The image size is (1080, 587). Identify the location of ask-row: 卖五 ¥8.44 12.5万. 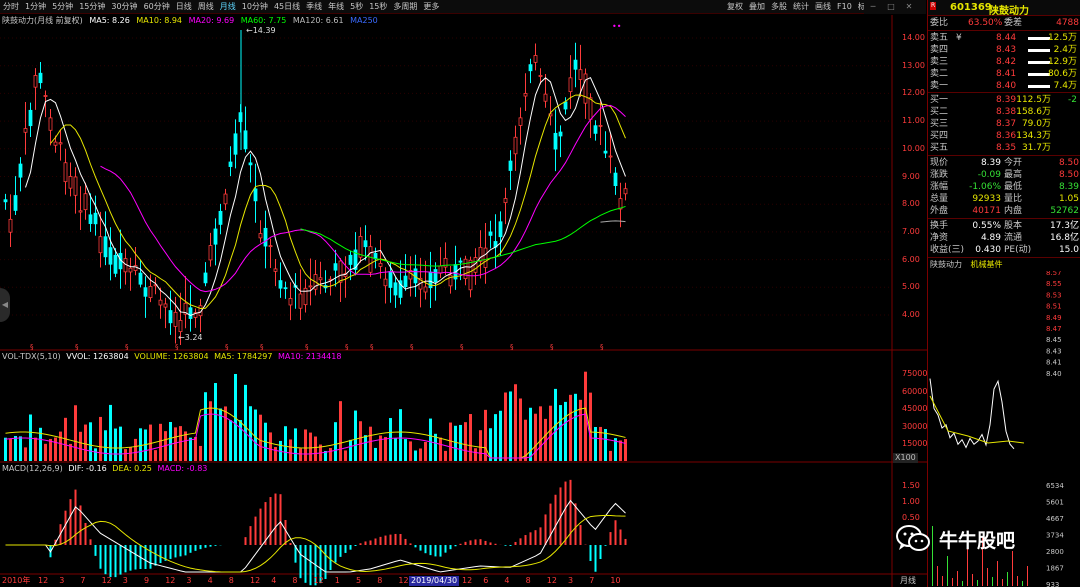
(1004, 38).